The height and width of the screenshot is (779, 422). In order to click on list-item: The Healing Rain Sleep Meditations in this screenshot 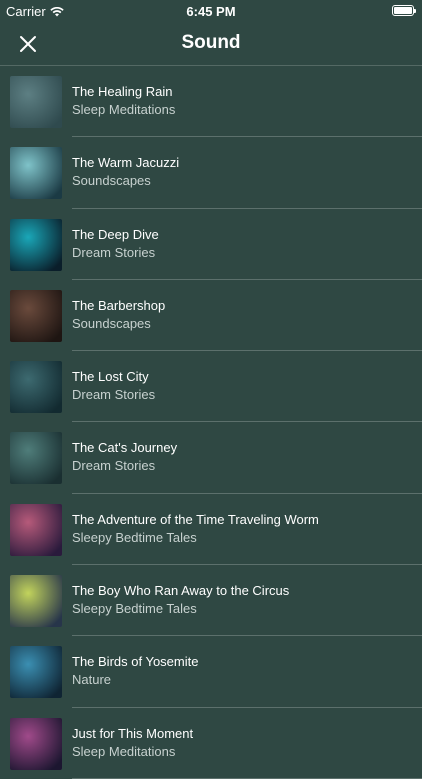, I will do `click(211, 102)`.